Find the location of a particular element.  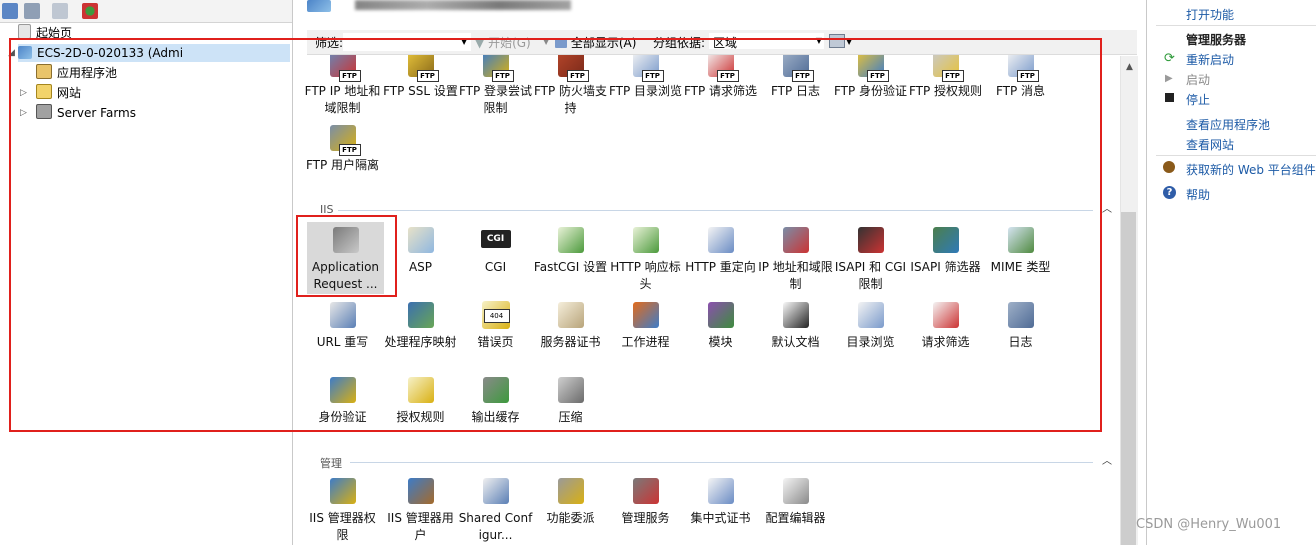

feature-tile: 处理程序映射 is located at coordinates (421, 324).